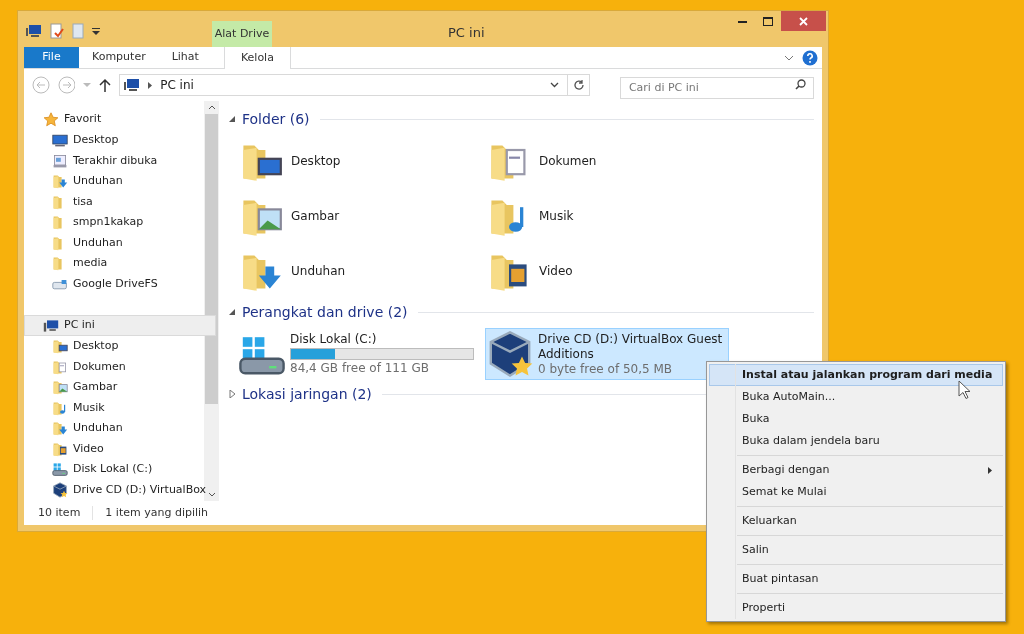 Image resolution: width=1024 pixels, height=634 pixels. What do you see at coordinates (78, 448) in the screenshot?
I see `sidebar-item: Video` at bounding box center [78, 448].